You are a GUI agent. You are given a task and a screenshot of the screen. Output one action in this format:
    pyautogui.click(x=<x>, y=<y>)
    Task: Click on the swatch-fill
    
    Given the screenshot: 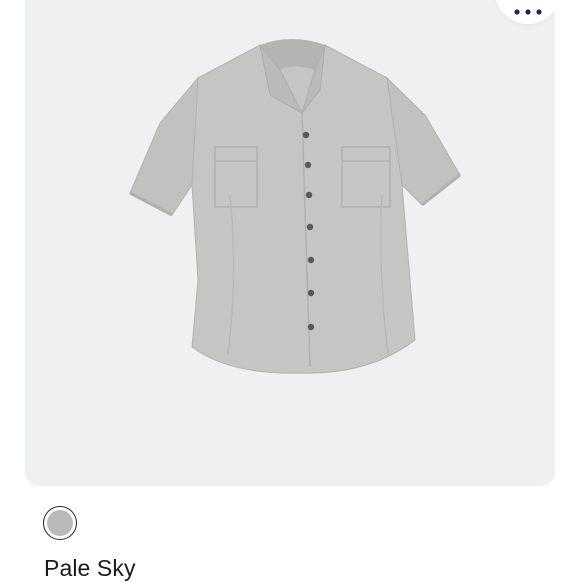 What is the action you would take?
    pyautogui.click(x=60, y=523)
    